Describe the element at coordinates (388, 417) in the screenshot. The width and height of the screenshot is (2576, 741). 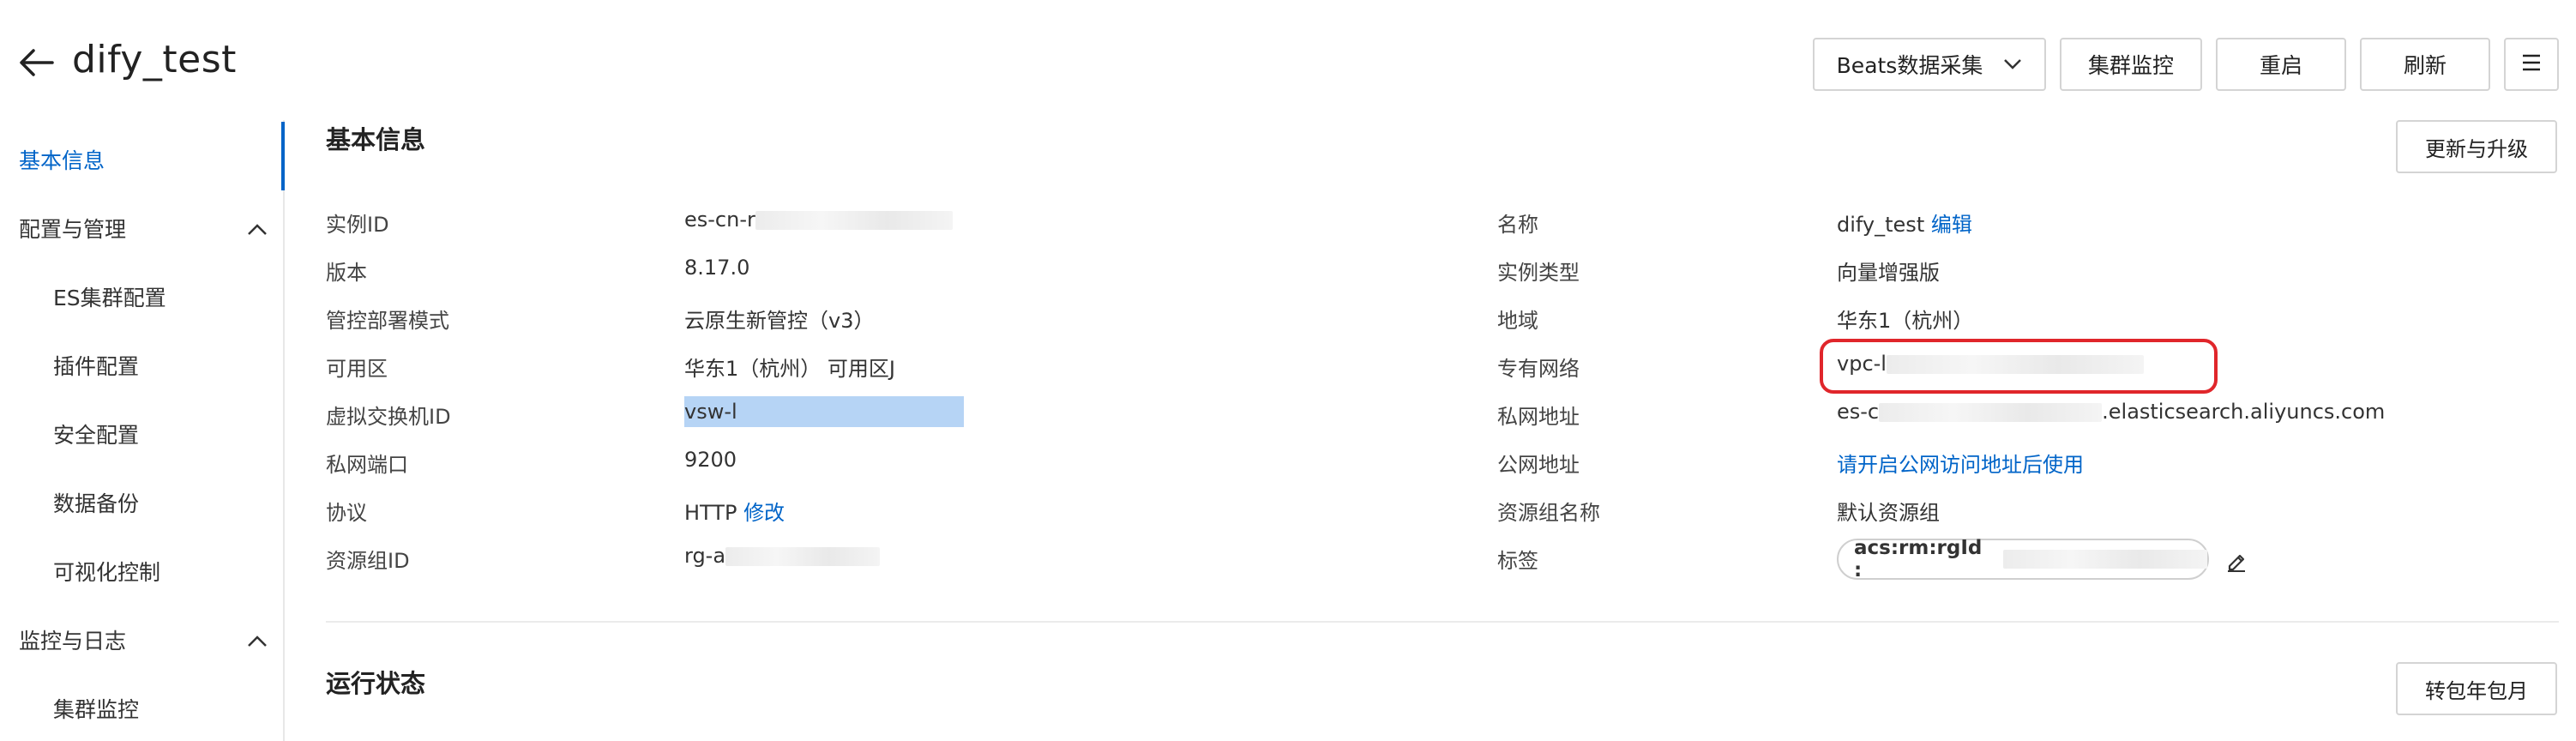
I see `vswitch-label: 虚拟交换机ID` at that location.